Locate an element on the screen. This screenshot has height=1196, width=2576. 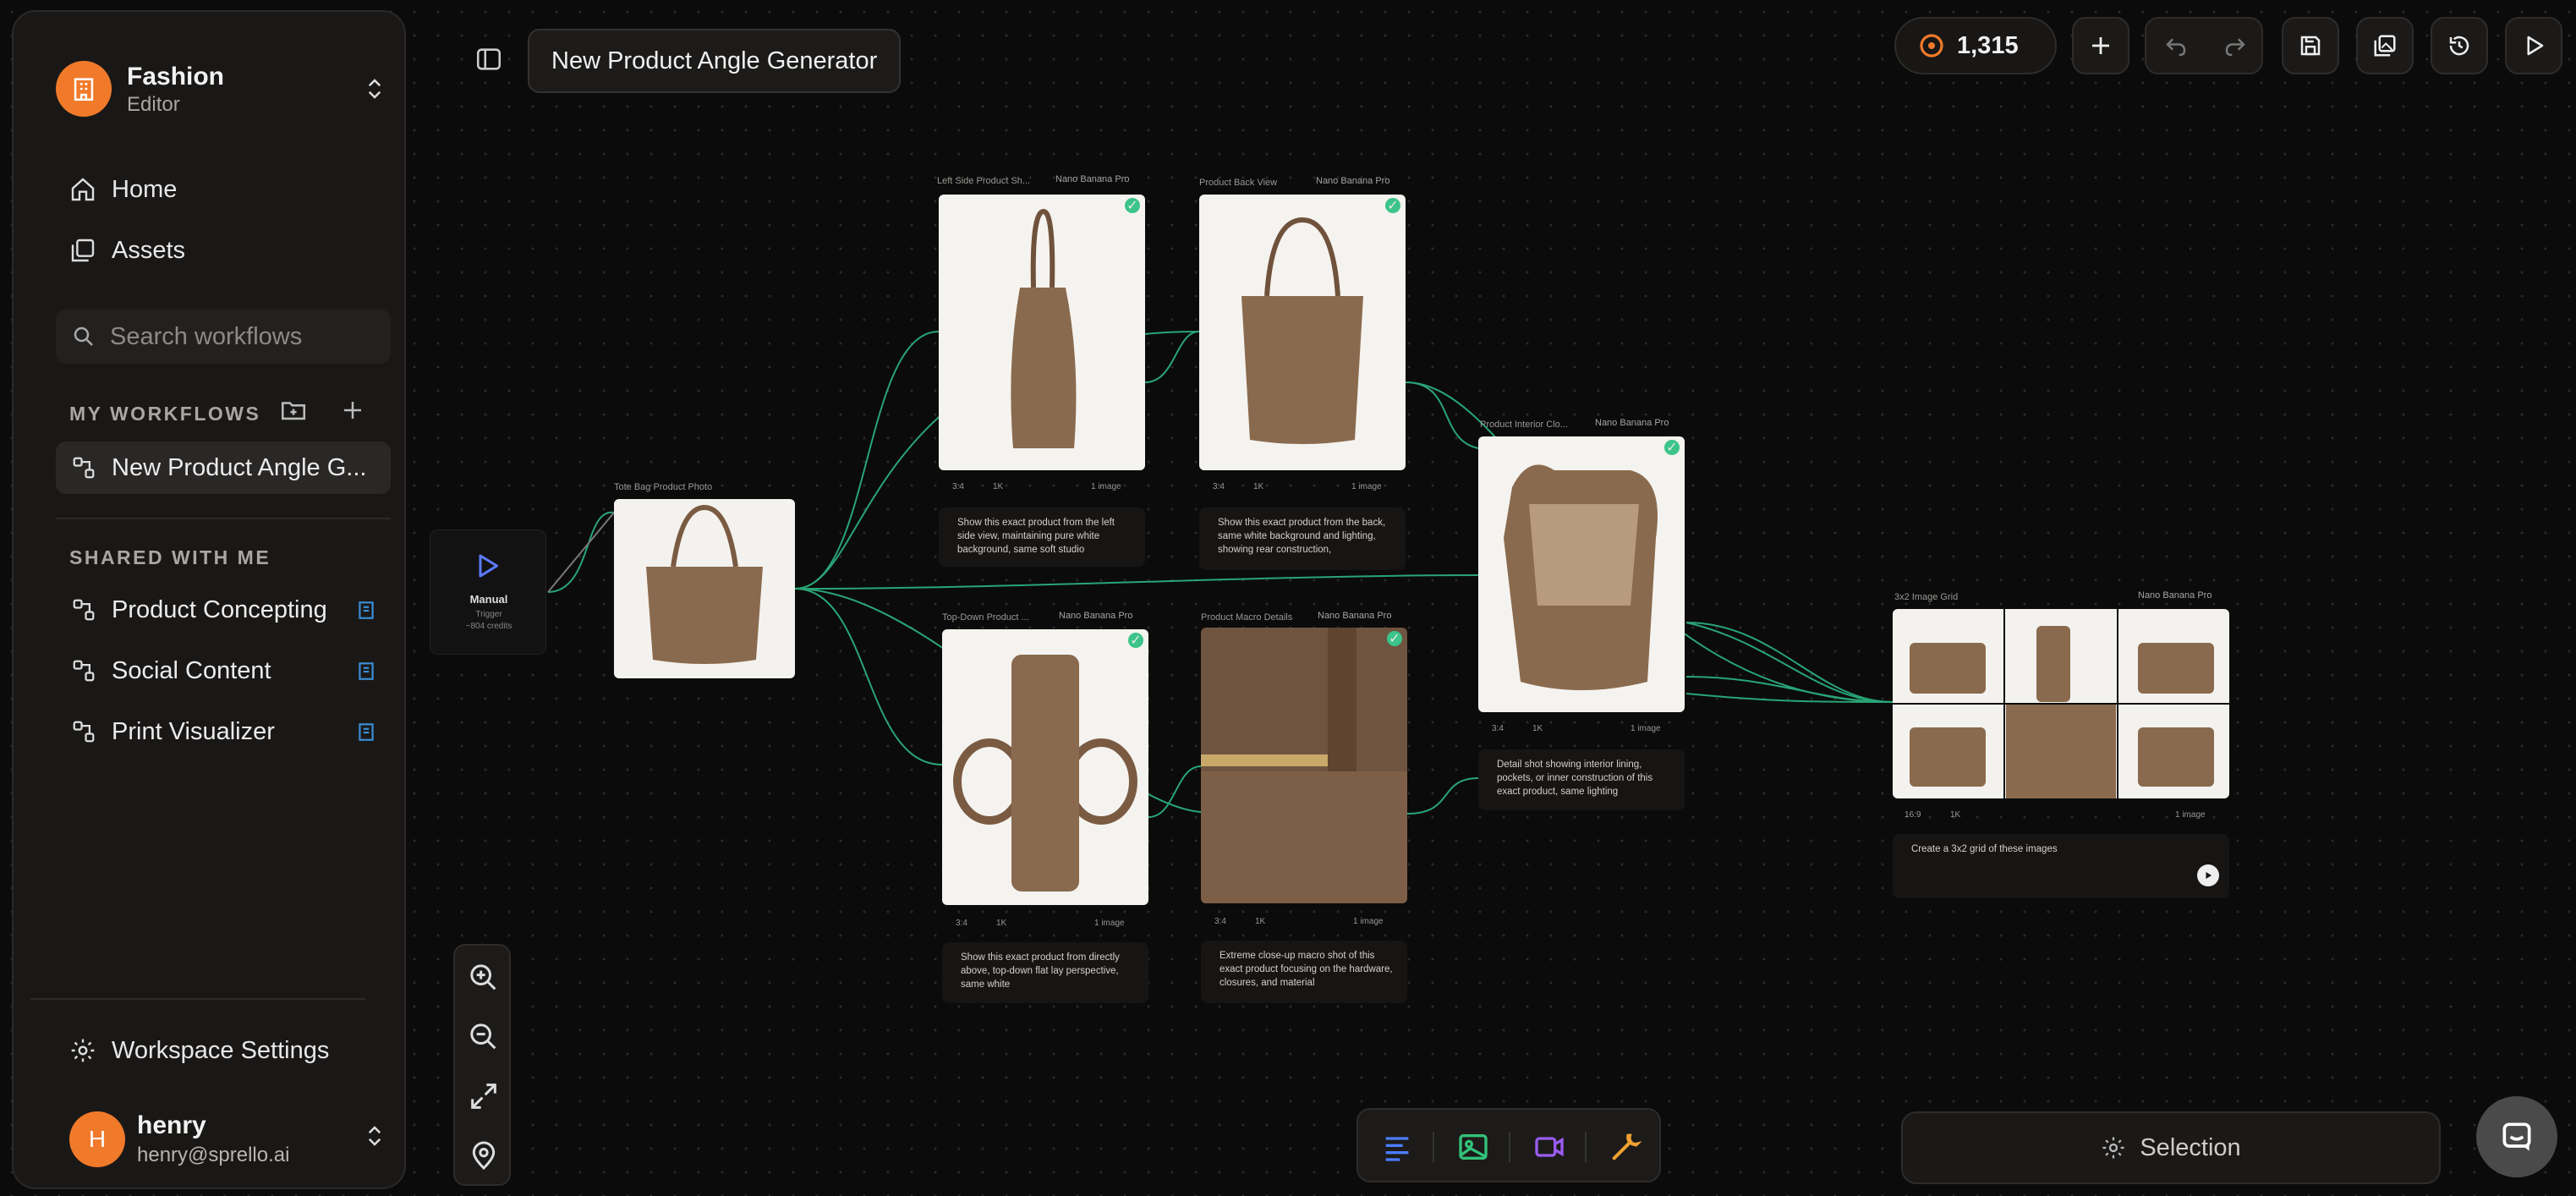
workflow-title: New Product Angle Generator is located at coordinates (715, 61).